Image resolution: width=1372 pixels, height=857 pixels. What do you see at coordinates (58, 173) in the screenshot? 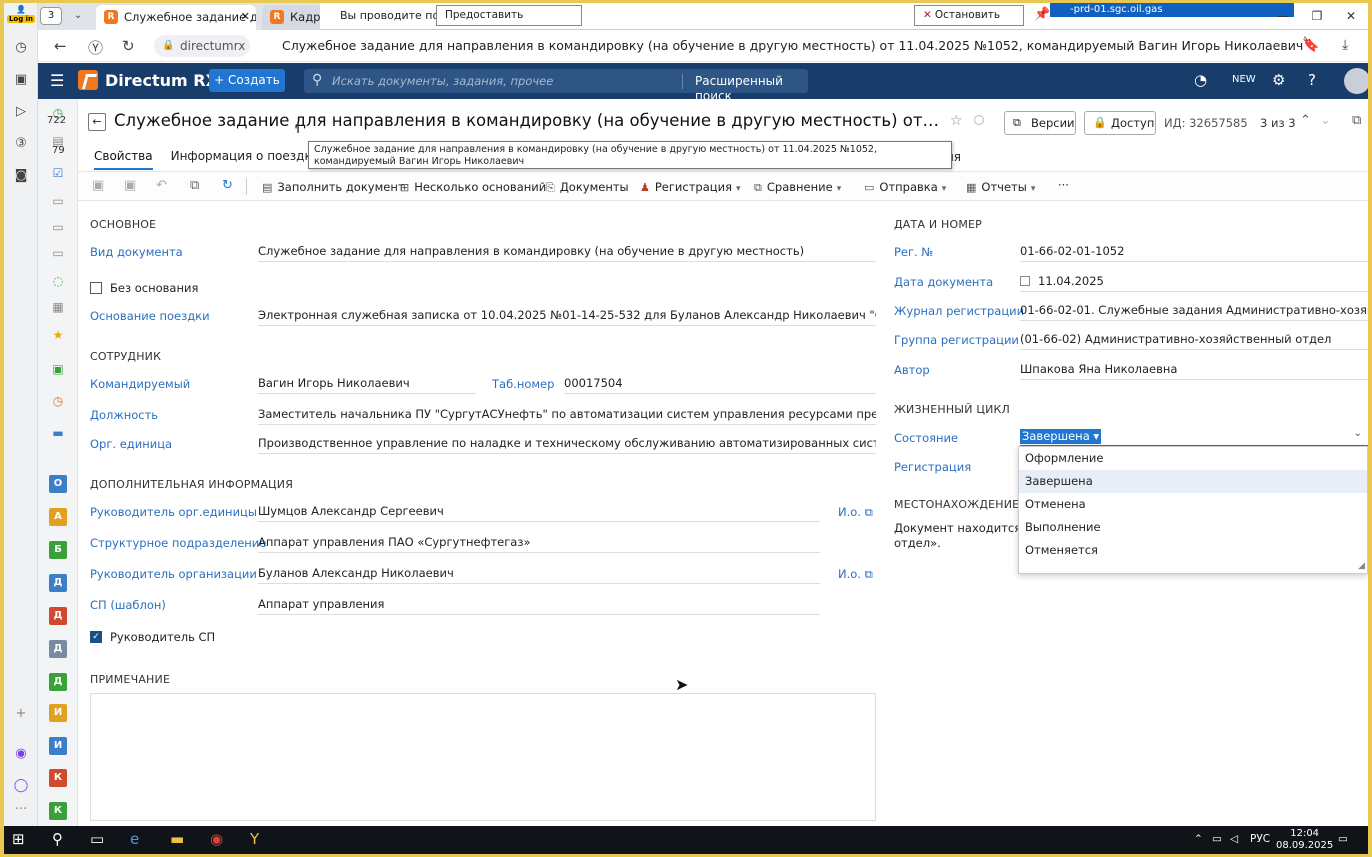
I see `checklist-icon: ☑` at bounding box center [58, 173].